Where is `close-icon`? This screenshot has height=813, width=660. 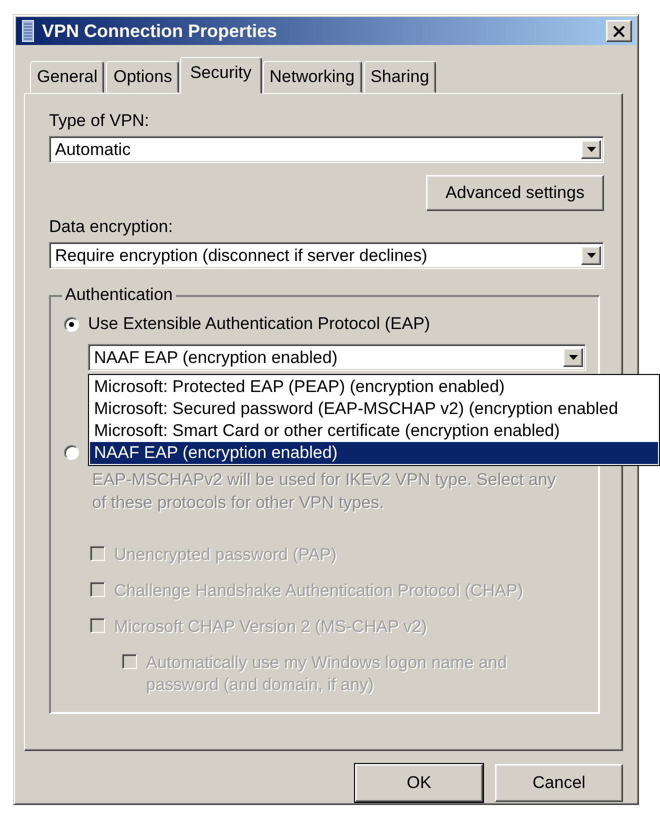 close-icon is located at coordinates (619, 31).